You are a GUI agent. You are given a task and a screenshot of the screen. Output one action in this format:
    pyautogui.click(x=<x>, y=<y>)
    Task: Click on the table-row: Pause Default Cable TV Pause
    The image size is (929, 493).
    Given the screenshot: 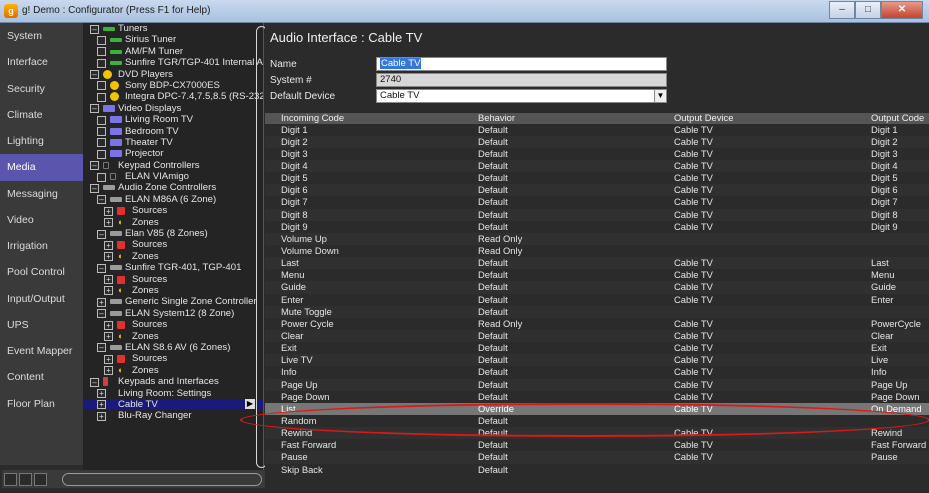 What is the action you would take?
    pyautogui.click(x=597, y=457)
    